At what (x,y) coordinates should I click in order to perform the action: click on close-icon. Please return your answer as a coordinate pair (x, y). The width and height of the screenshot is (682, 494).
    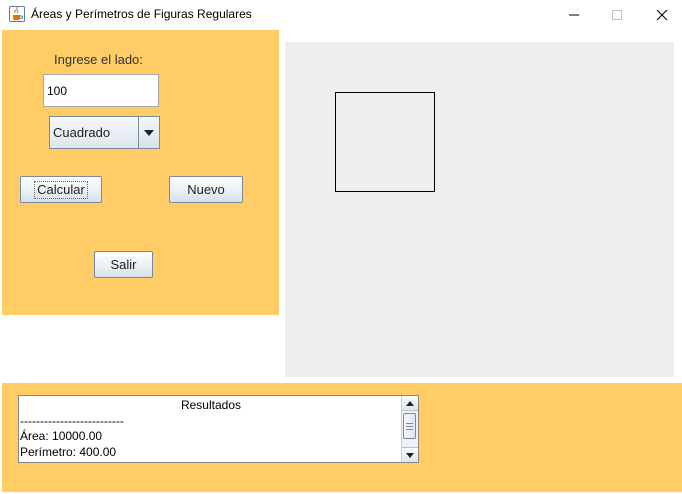
    Looking at the image, I should click on (662, 15).